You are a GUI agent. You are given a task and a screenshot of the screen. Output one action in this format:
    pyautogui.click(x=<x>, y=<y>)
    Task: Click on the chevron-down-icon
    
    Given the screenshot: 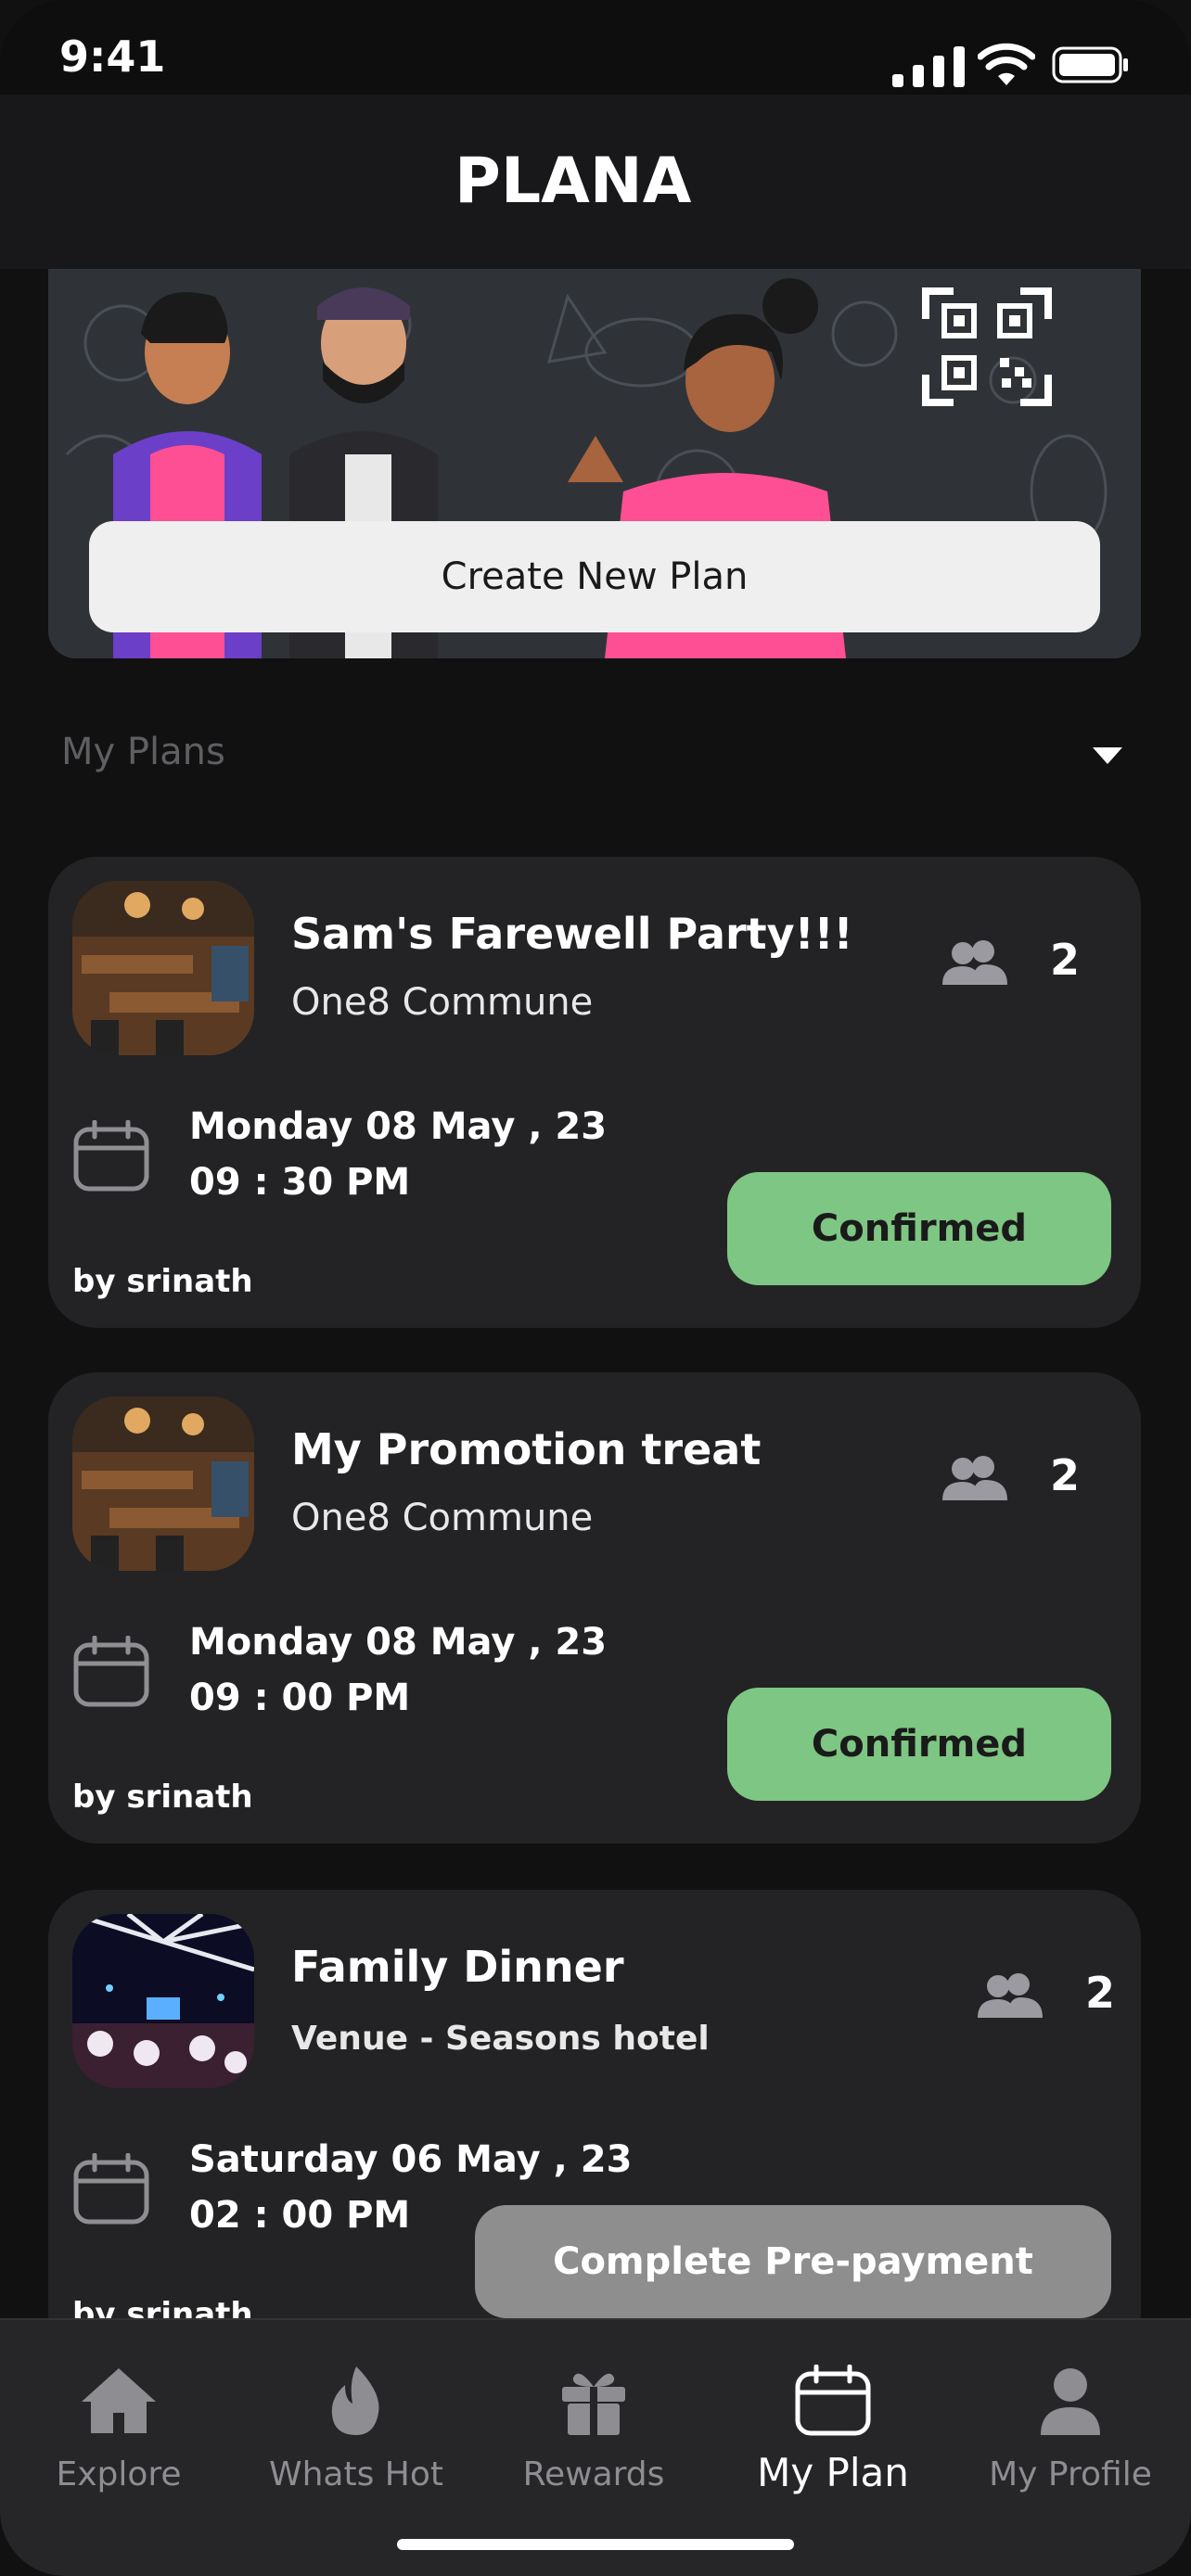 What is the action you would take?
    pyautogui.click(x=1107, y=756)
    